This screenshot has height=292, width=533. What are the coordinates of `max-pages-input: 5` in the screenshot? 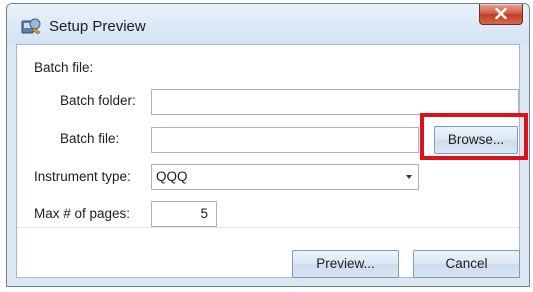 It's located at (184, 214).